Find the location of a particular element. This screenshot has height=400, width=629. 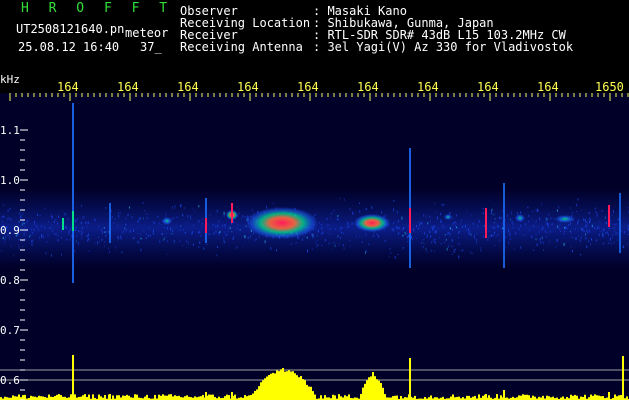

khz-unit-label: kHz is located at coordinates (10, 79).